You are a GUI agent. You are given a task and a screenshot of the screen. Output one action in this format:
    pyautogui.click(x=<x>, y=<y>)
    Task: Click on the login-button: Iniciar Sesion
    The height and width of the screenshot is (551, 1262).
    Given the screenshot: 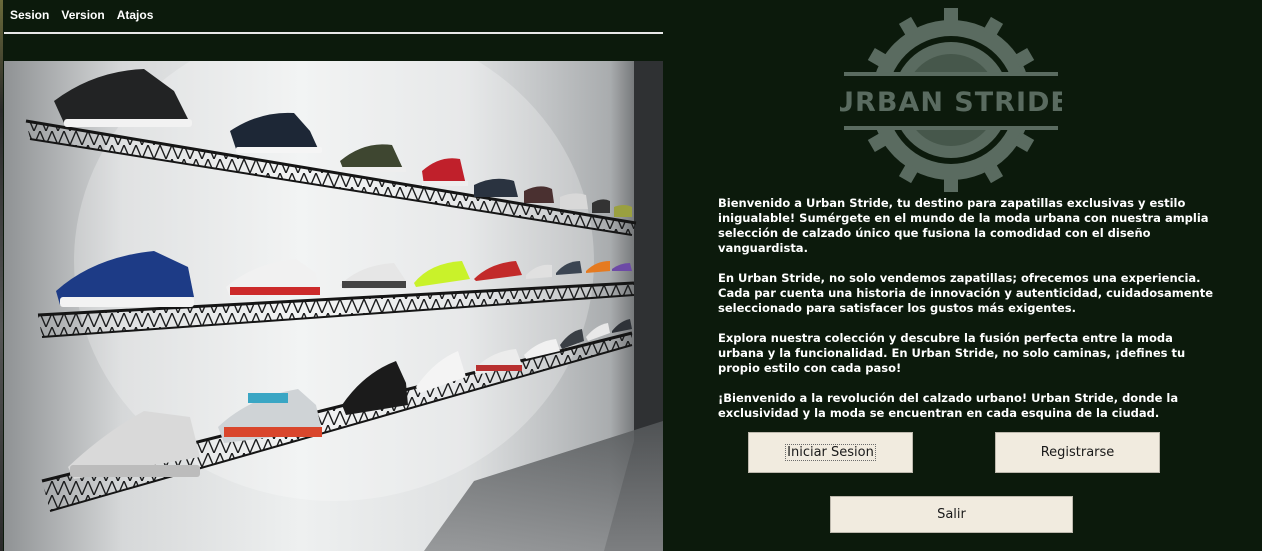 What is the action you would take?
    pyautogui.click(x=830, y=452)
    